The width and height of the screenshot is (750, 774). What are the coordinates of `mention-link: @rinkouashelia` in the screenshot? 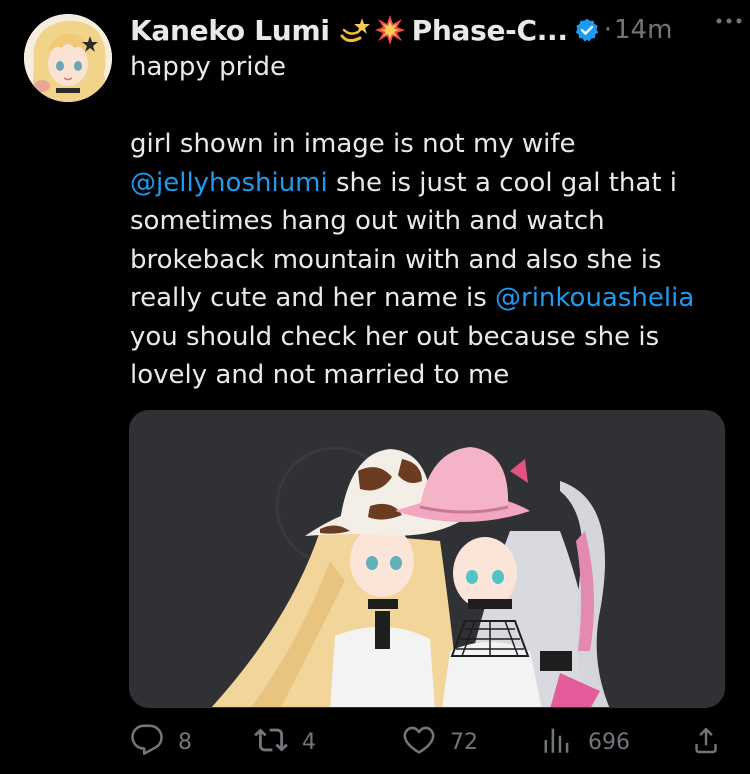 It's located at (594, 298).